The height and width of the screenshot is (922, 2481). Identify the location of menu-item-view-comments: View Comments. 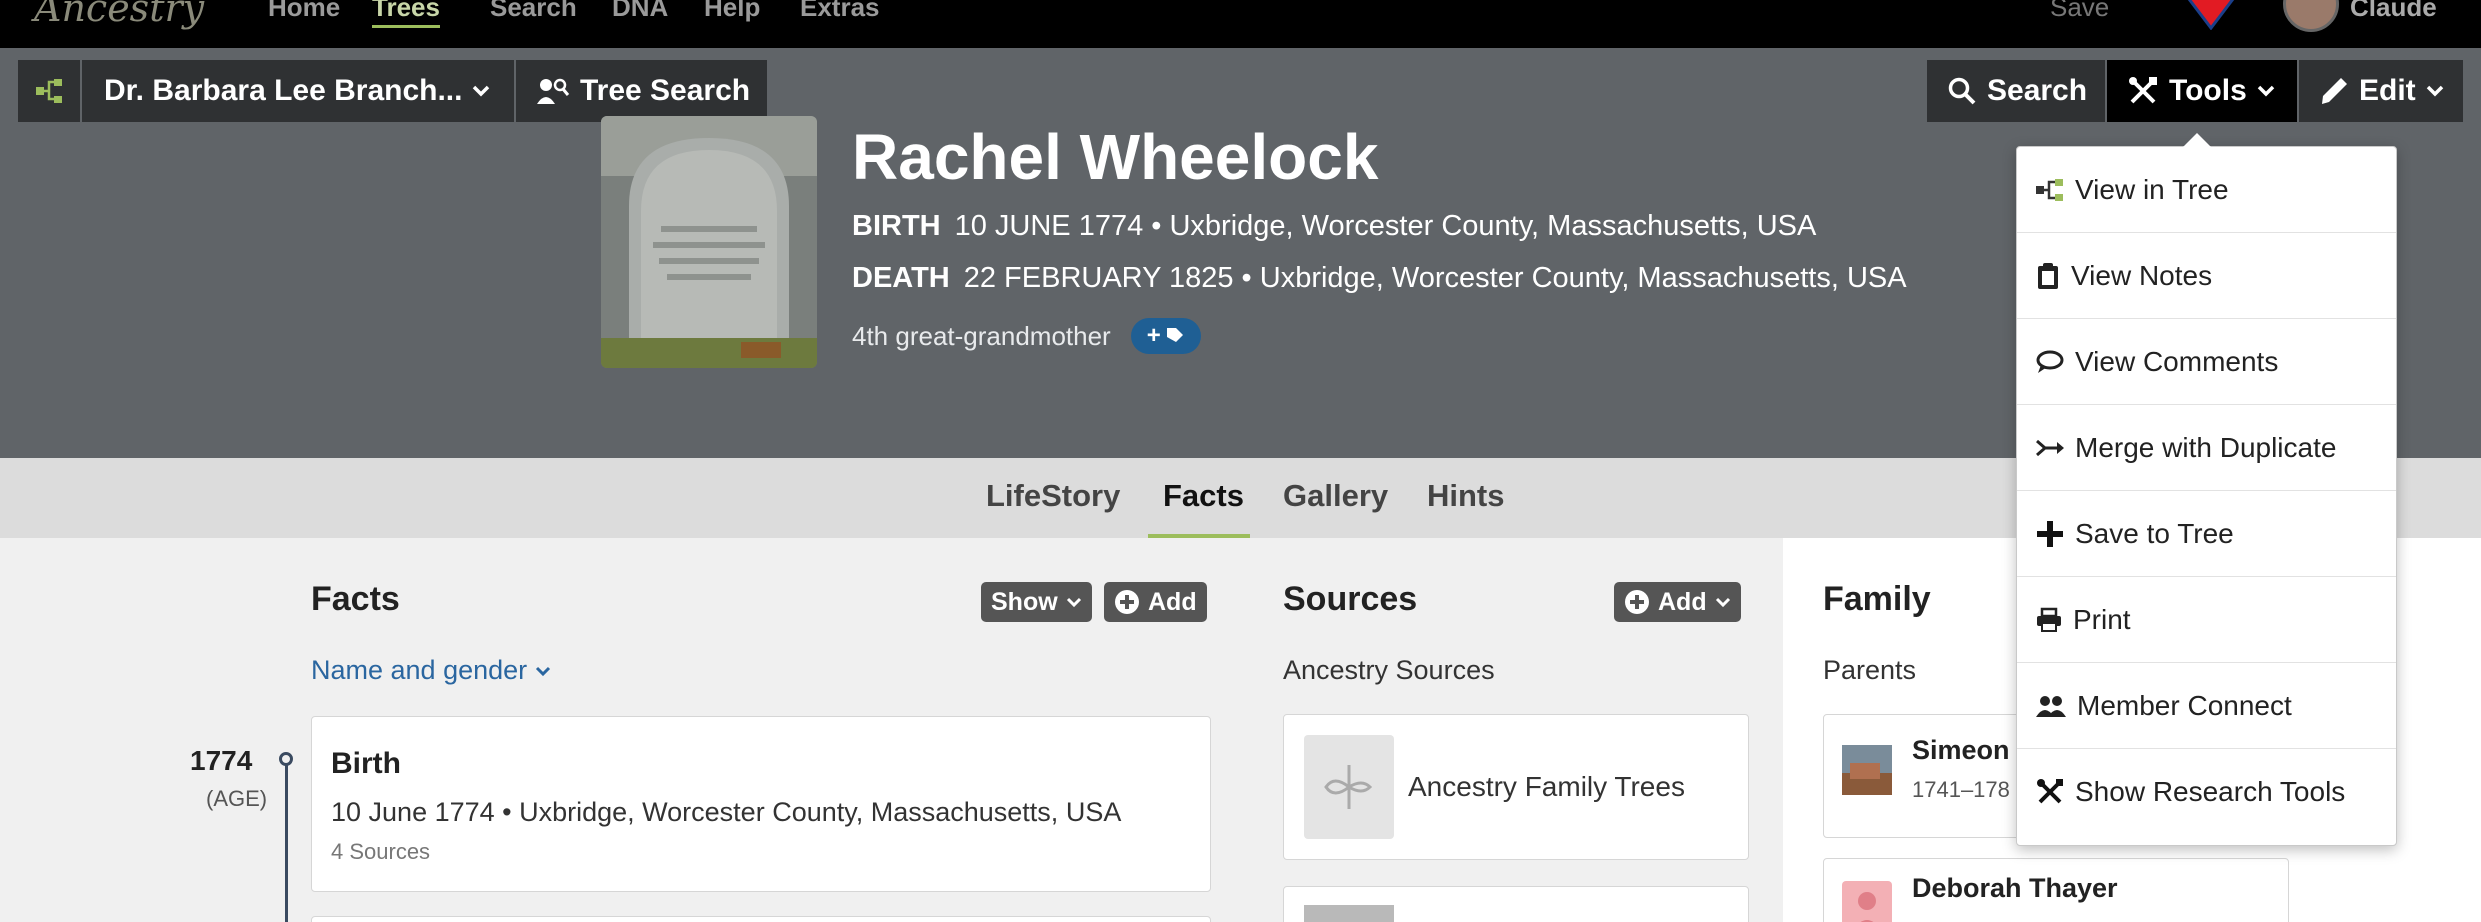
(2206, 362).